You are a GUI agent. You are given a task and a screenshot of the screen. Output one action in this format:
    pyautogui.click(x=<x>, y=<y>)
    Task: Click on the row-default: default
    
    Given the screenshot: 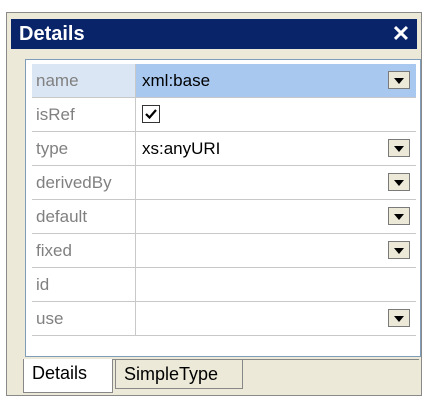 What is the action you would take?
    pyautogui.click(x=224, y=217)
    